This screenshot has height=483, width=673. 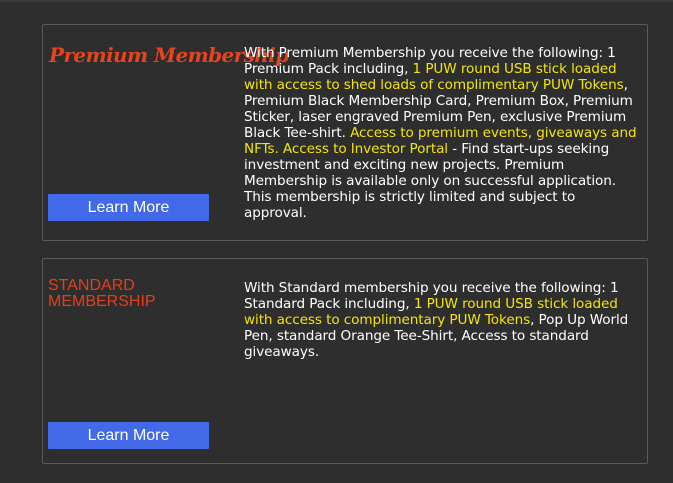 What do you see at coordinates (102, 293) in the screenshot?
I see `standard-membership-title: Standard Membership` at bounding box center [102, 293].